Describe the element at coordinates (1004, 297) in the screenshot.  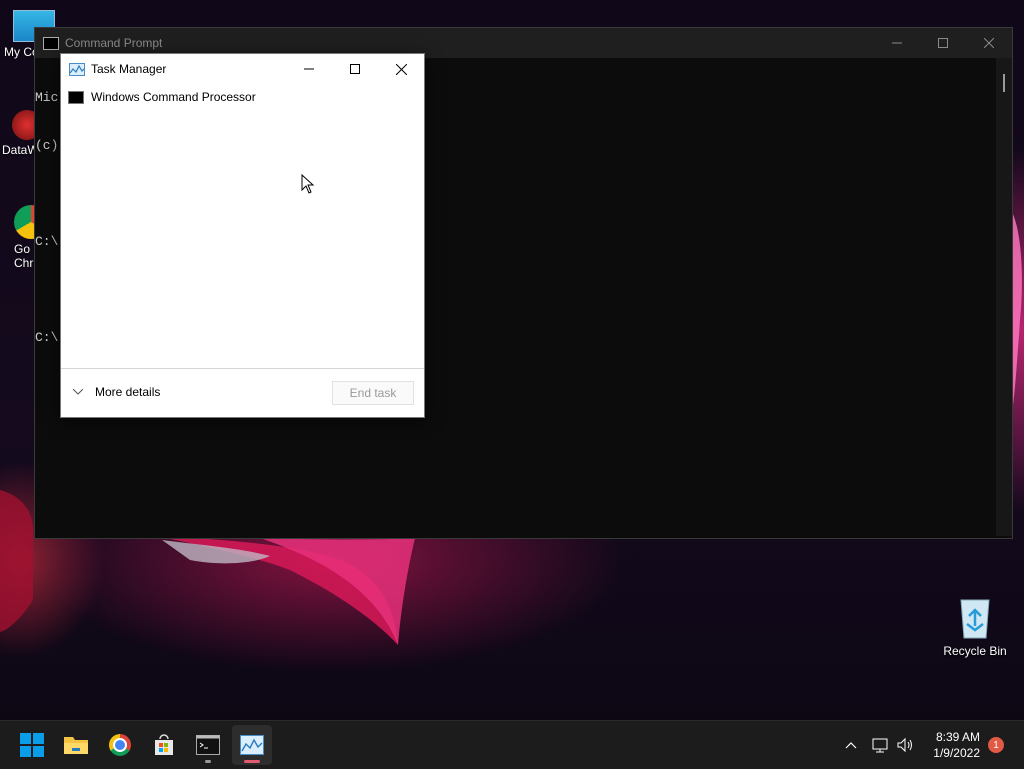
I see `cmd-scrollbar` at that location.